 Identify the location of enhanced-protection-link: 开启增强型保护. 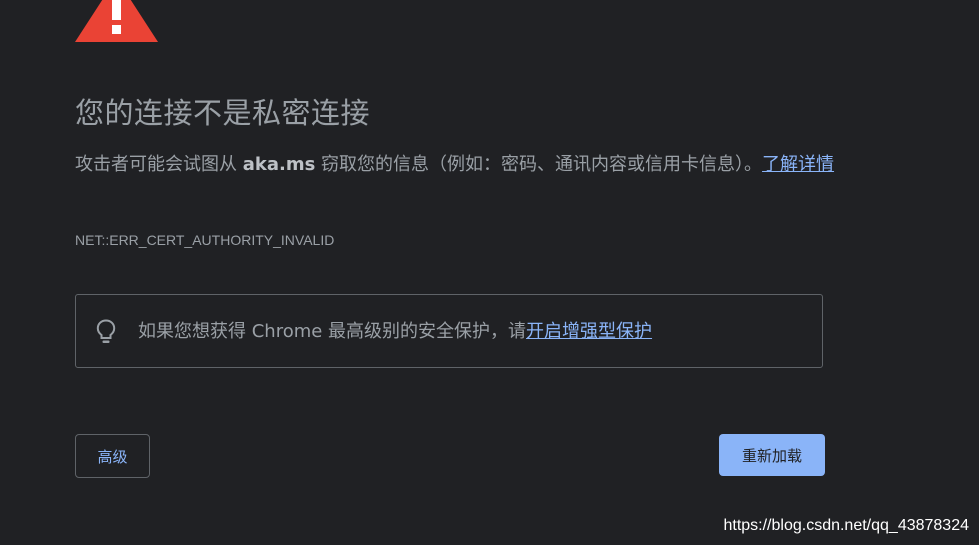
(589, 331).